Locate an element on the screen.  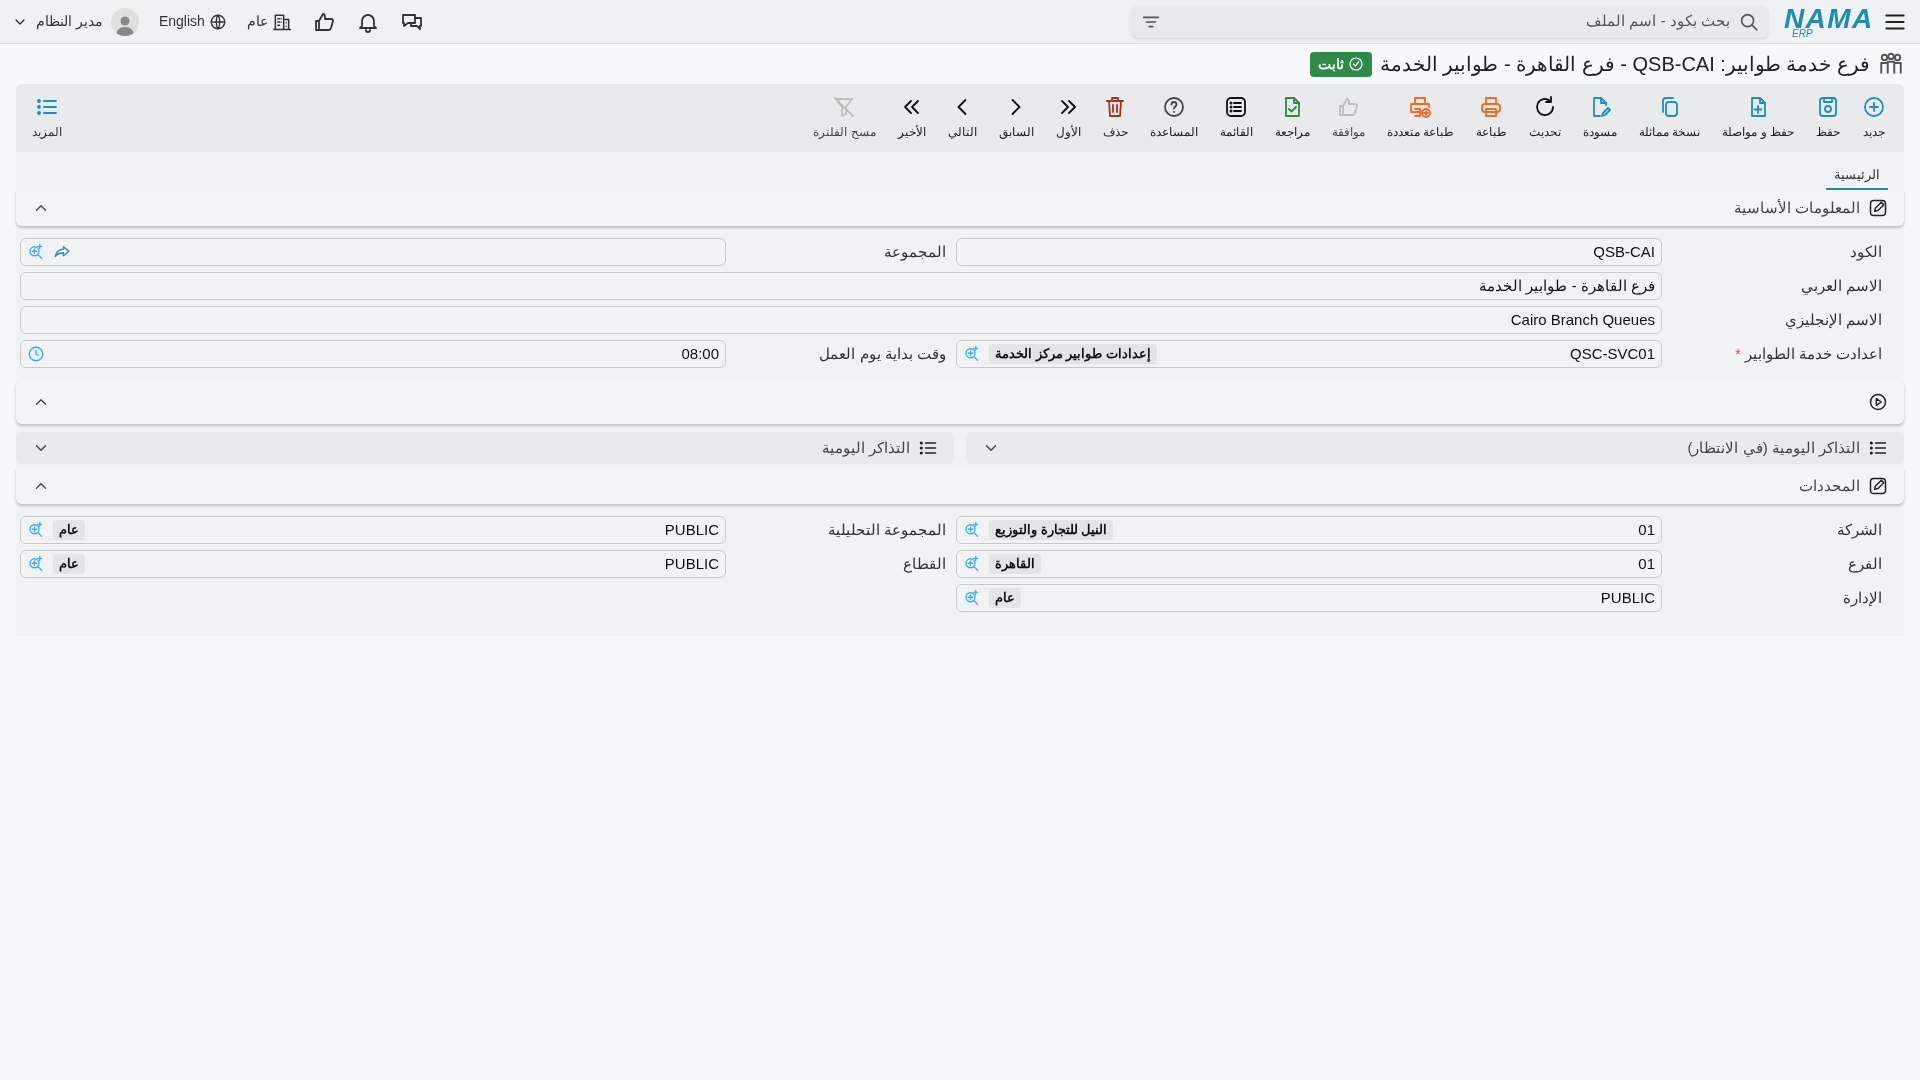
field-label: وقت بداية يوم العمل is located at coordinates (882, 354).